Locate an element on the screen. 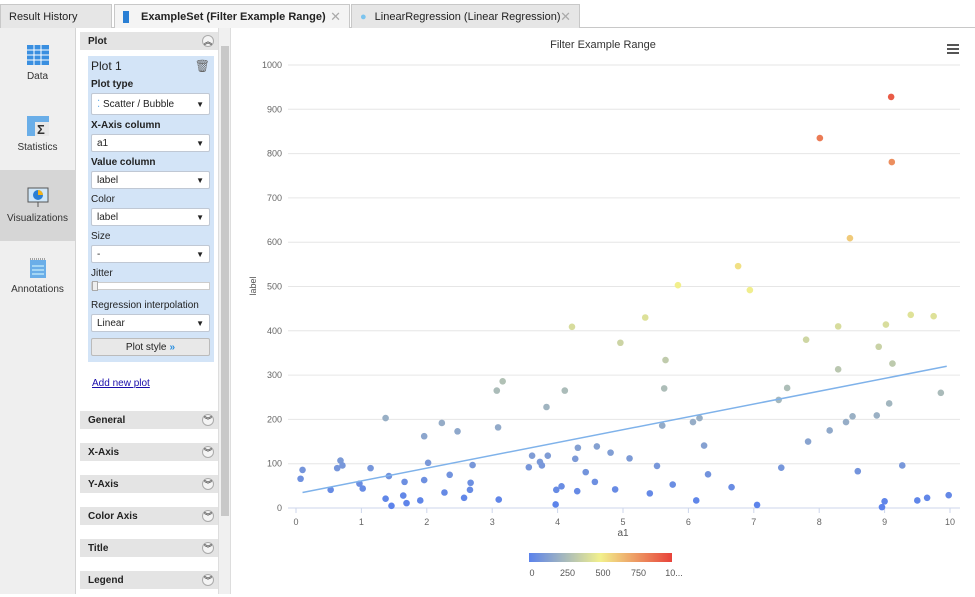 This screenshot has height=597, width=975. panel-scrollbar is located at coordinates (224, 311).